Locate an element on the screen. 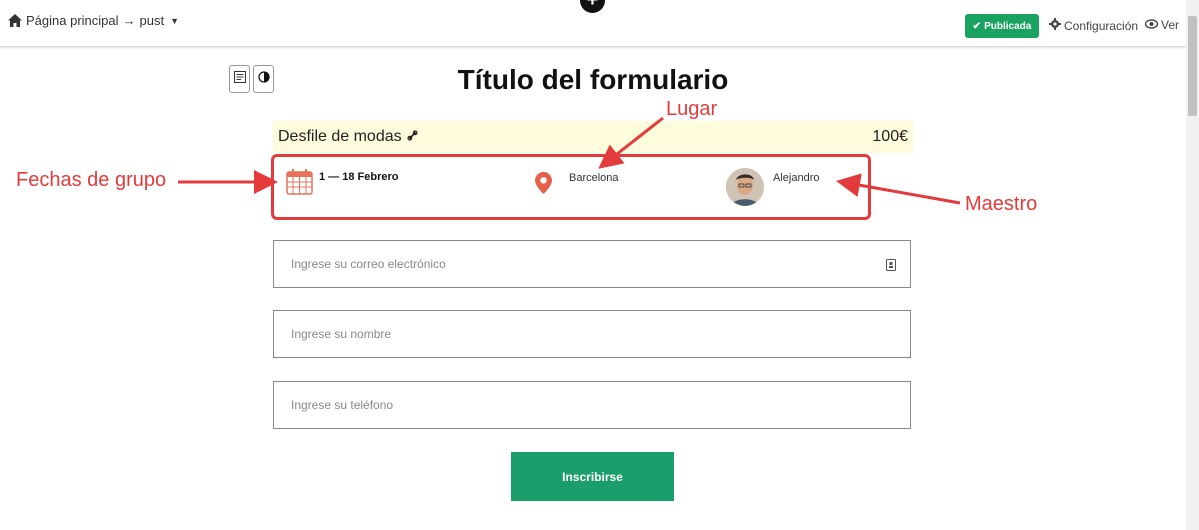  annotation-teacher: Maestro is located at coordinates (1001, 204).